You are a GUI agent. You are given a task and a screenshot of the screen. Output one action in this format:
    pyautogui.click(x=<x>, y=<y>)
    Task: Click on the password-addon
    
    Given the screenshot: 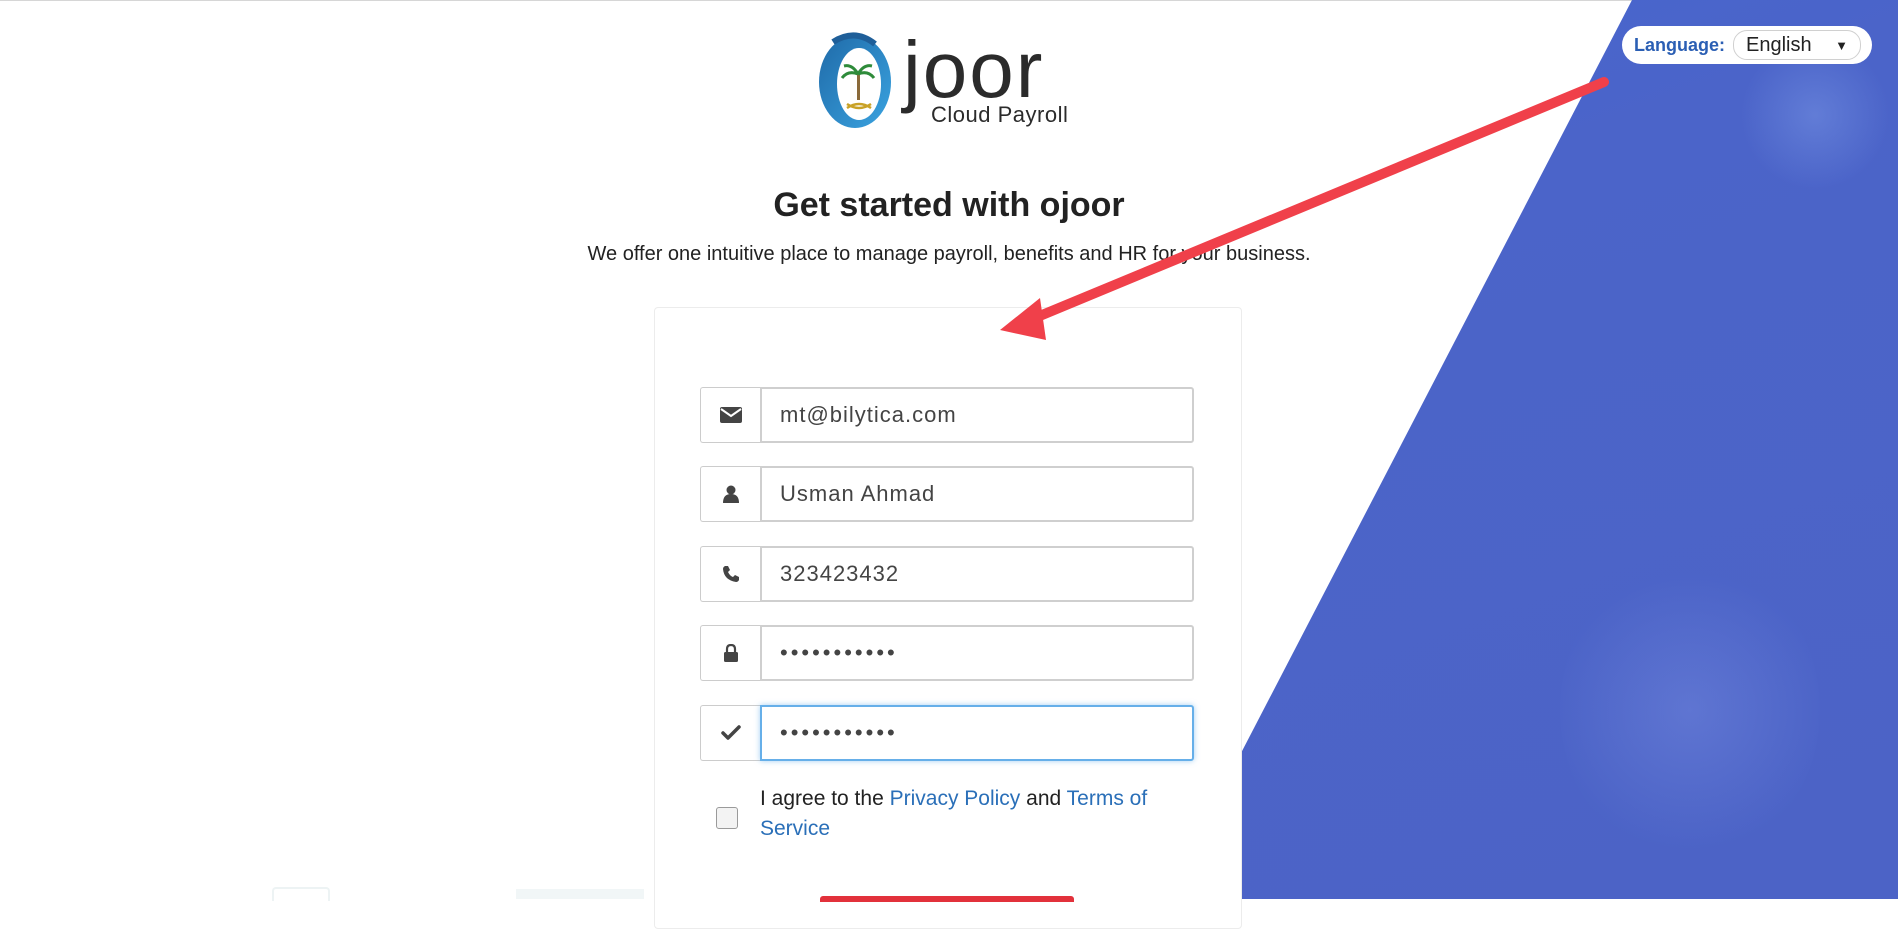 What is the action you would take?
    pyautogui.click(x=730, y=653)
    